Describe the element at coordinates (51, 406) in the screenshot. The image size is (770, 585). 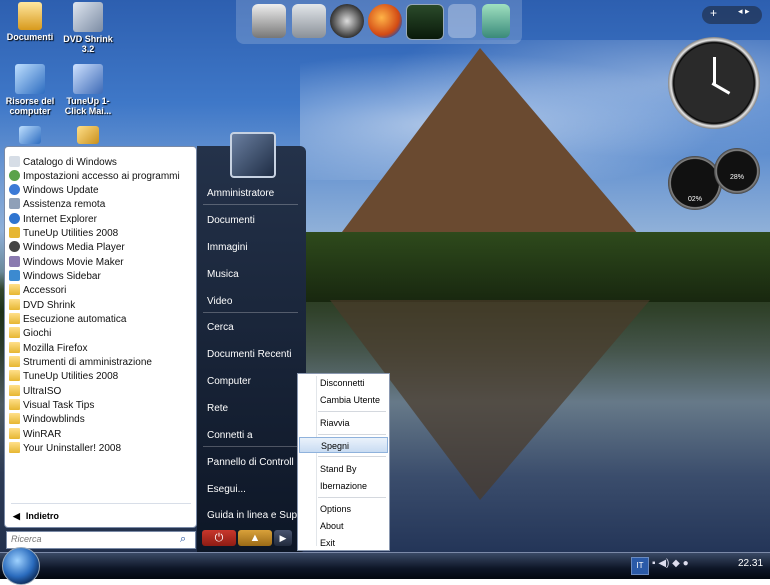
I see `program-folder: Visual Task Tips` at that location.